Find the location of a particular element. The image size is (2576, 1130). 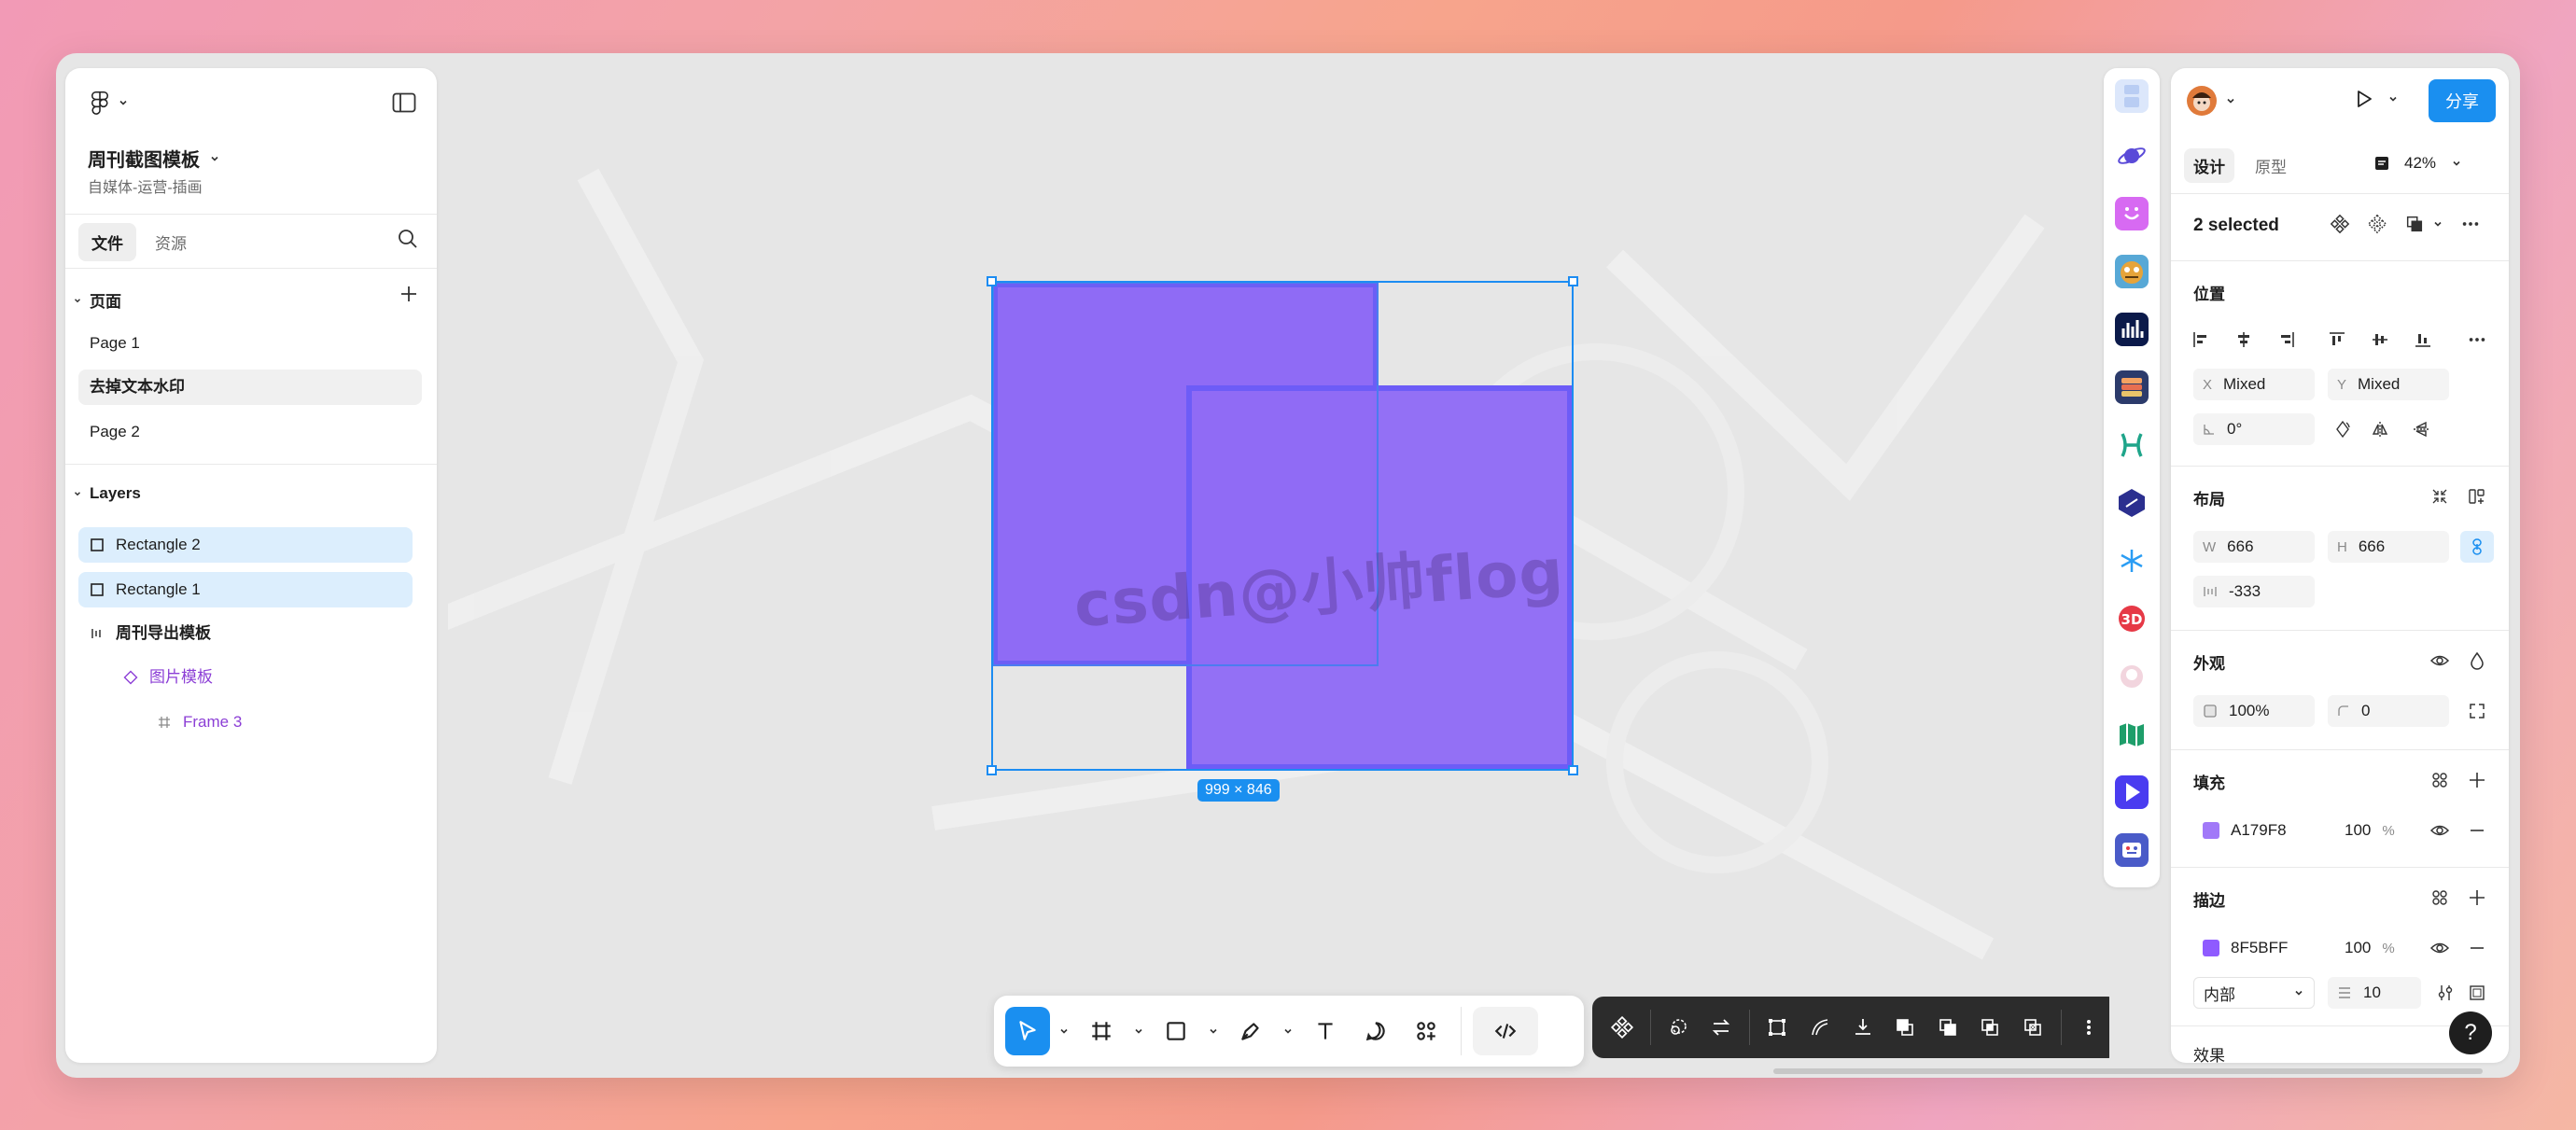

stroke-visibility-button is located at coordinates (2440, 948).